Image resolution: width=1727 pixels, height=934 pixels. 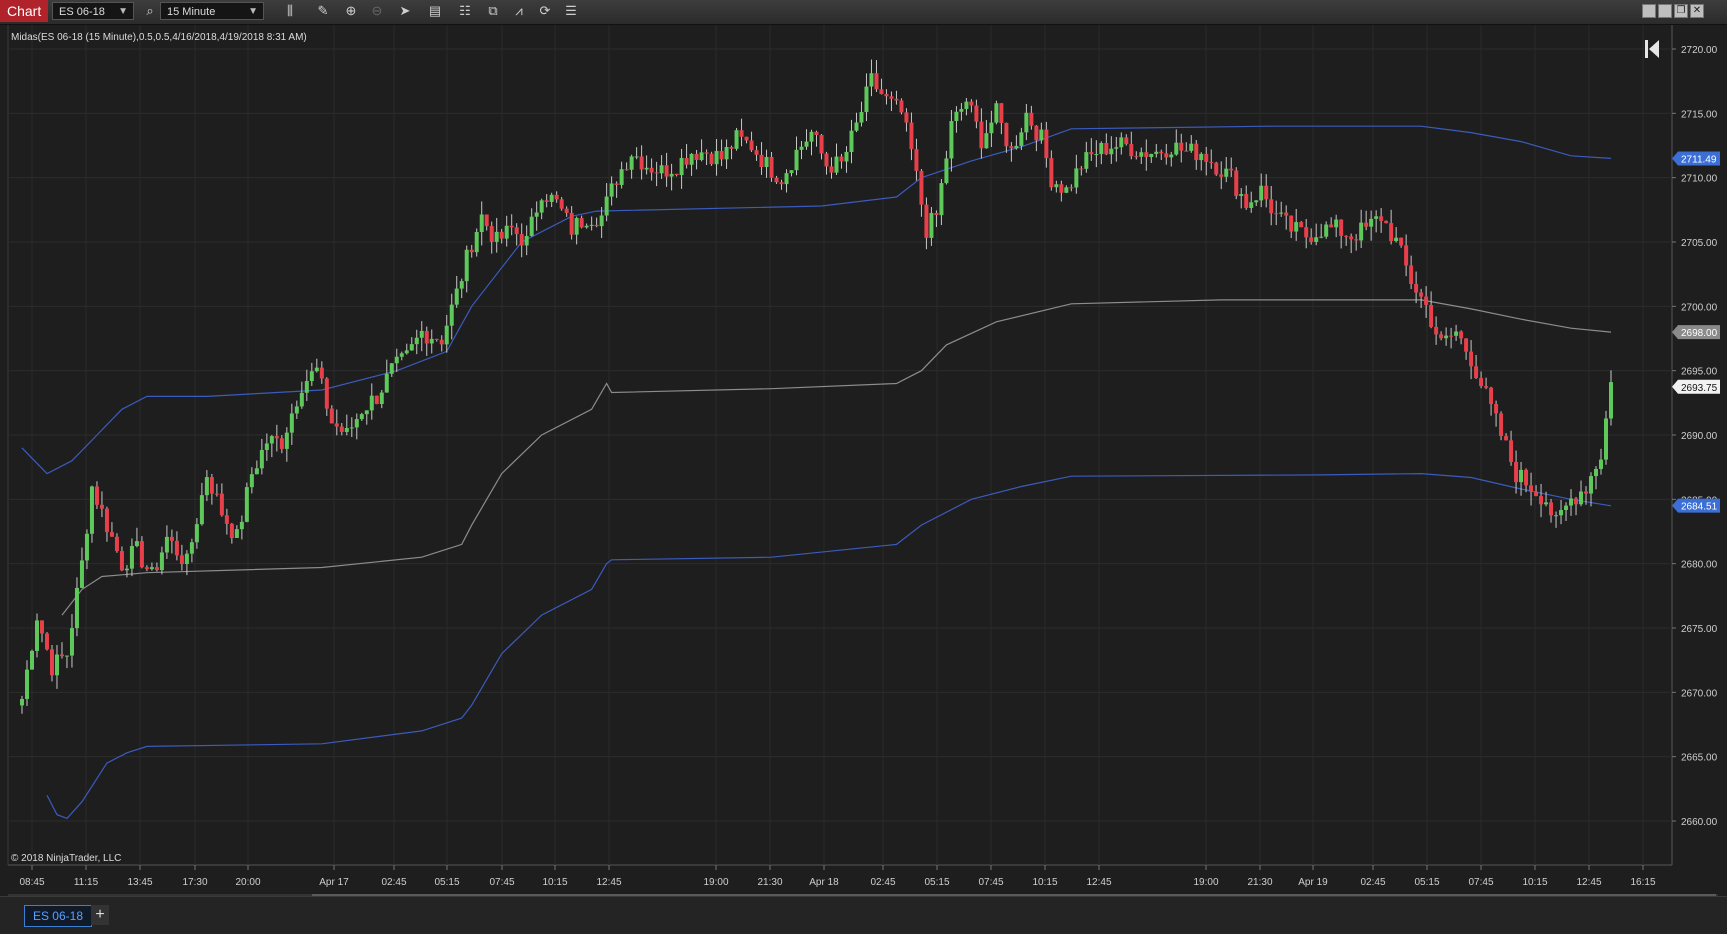 I want to click on pointer-icon: ➤, so click(x=405, y=11).